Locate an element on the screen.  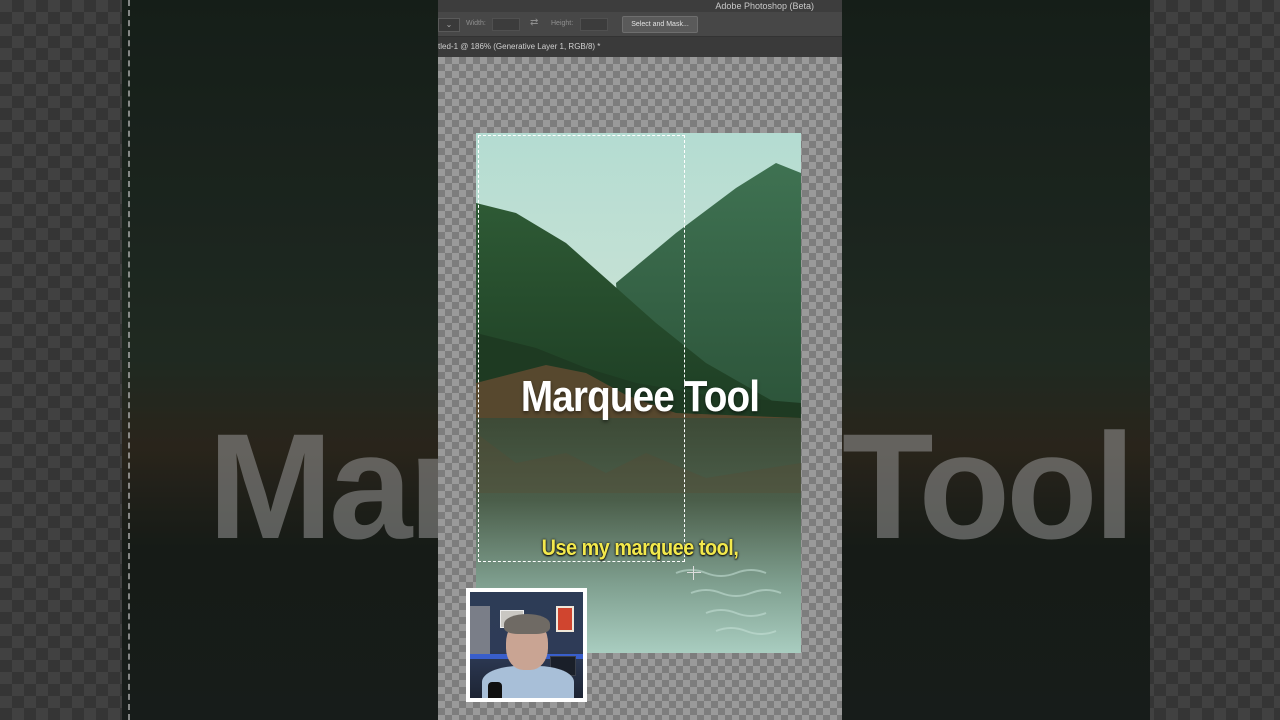
height-label: Height: is located at coordinates (562, 23).